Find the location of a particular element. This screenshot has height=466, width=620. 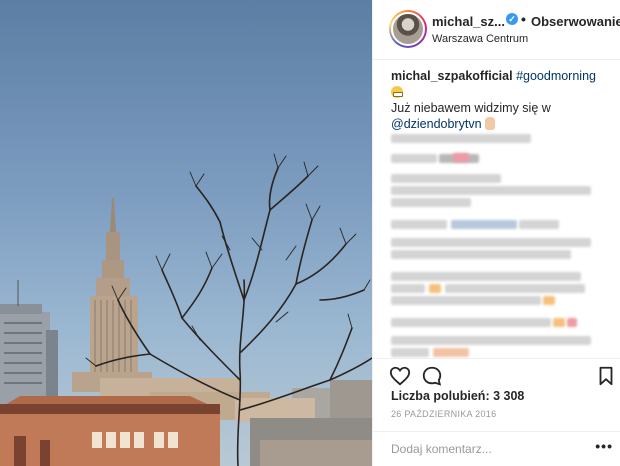

verified-badge-icon: ✓ is located at coordinates (512, 19).